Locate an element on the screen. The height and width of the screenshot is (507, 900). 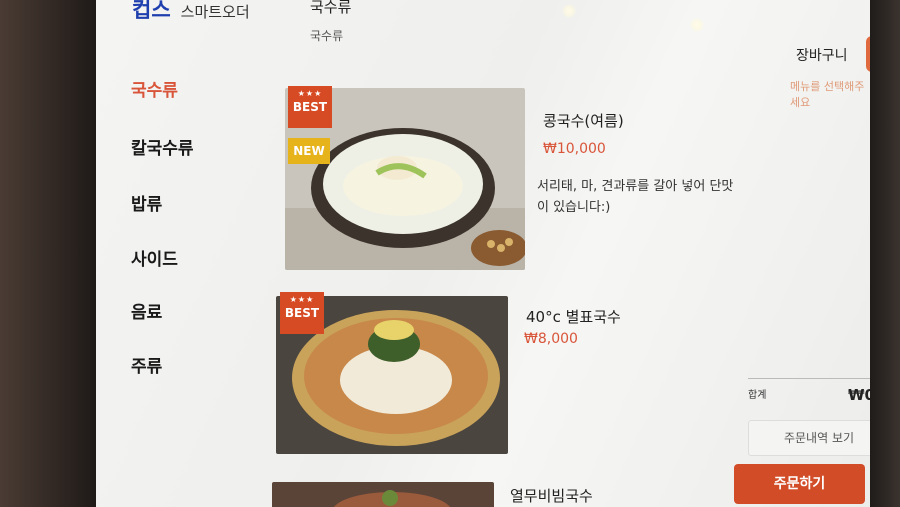
brand-header: 컵스 스마트오더 is located at coordinates (191, 12).